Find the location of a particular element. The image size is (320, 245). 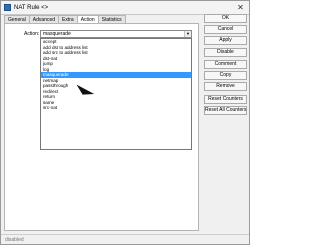

reset-all-counters-button: Reset All Counters is located at coordinates (225, 110).